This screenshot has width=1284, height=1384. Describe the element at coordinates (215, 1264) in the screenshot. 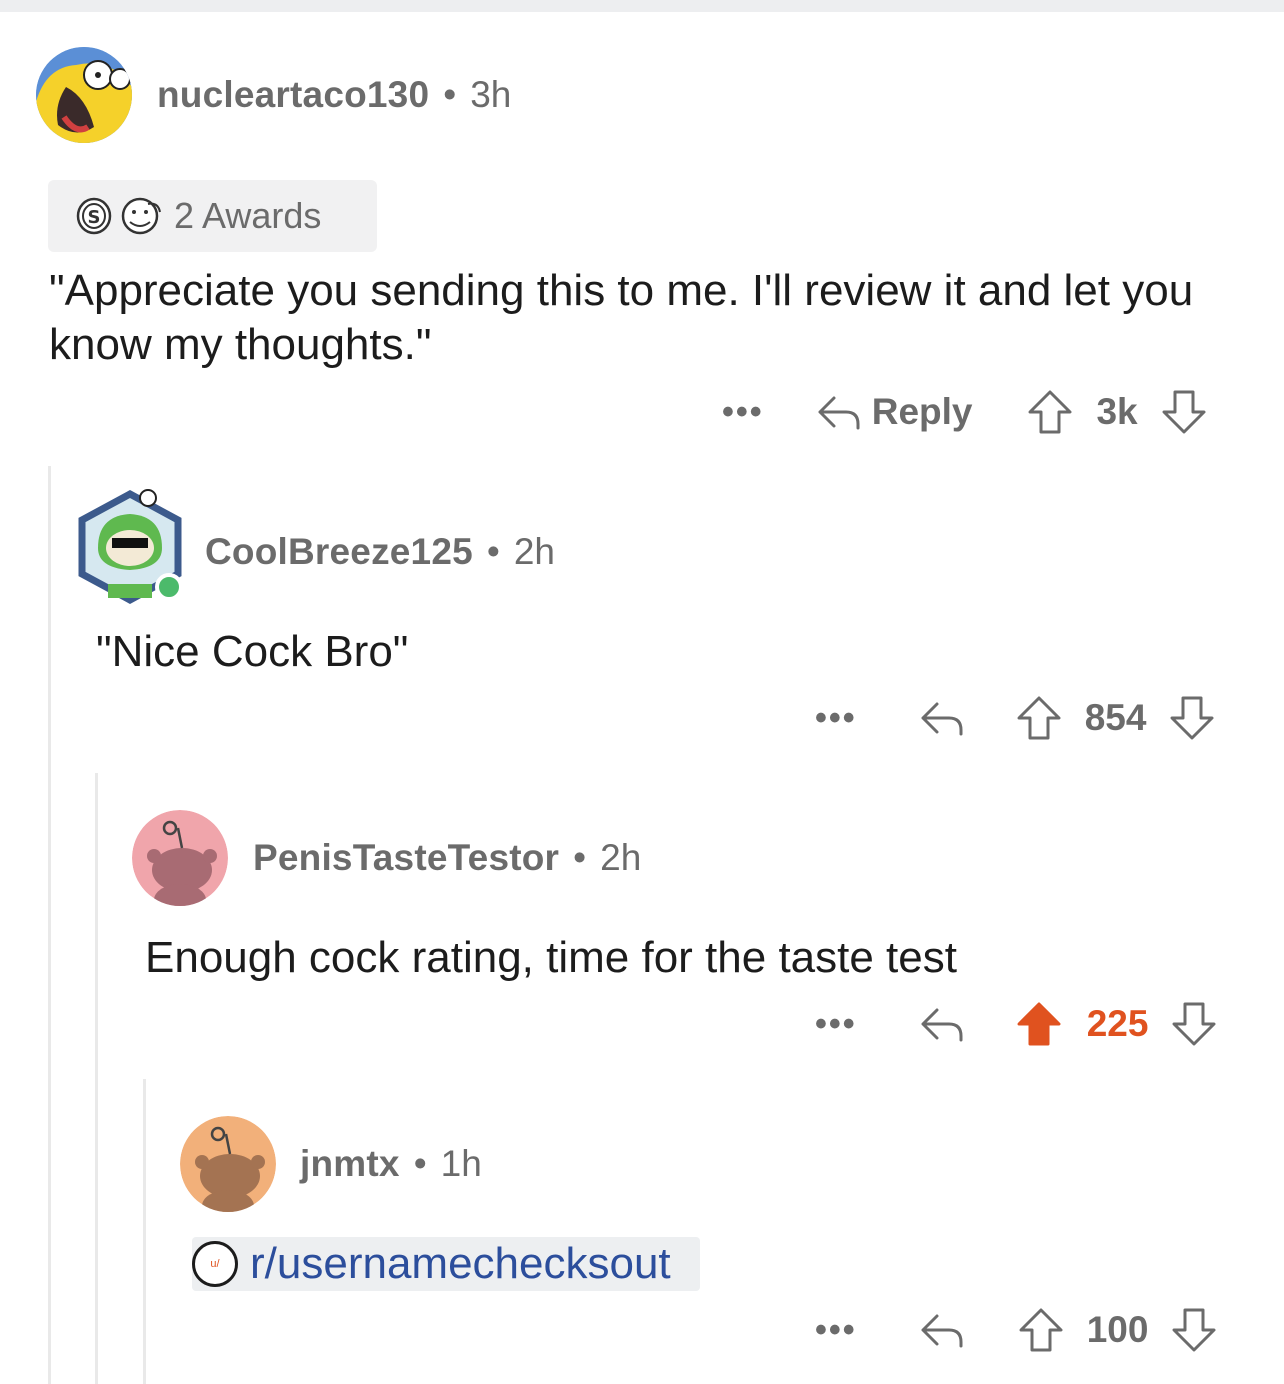

I see `user-badge-icon: u/` at that location.